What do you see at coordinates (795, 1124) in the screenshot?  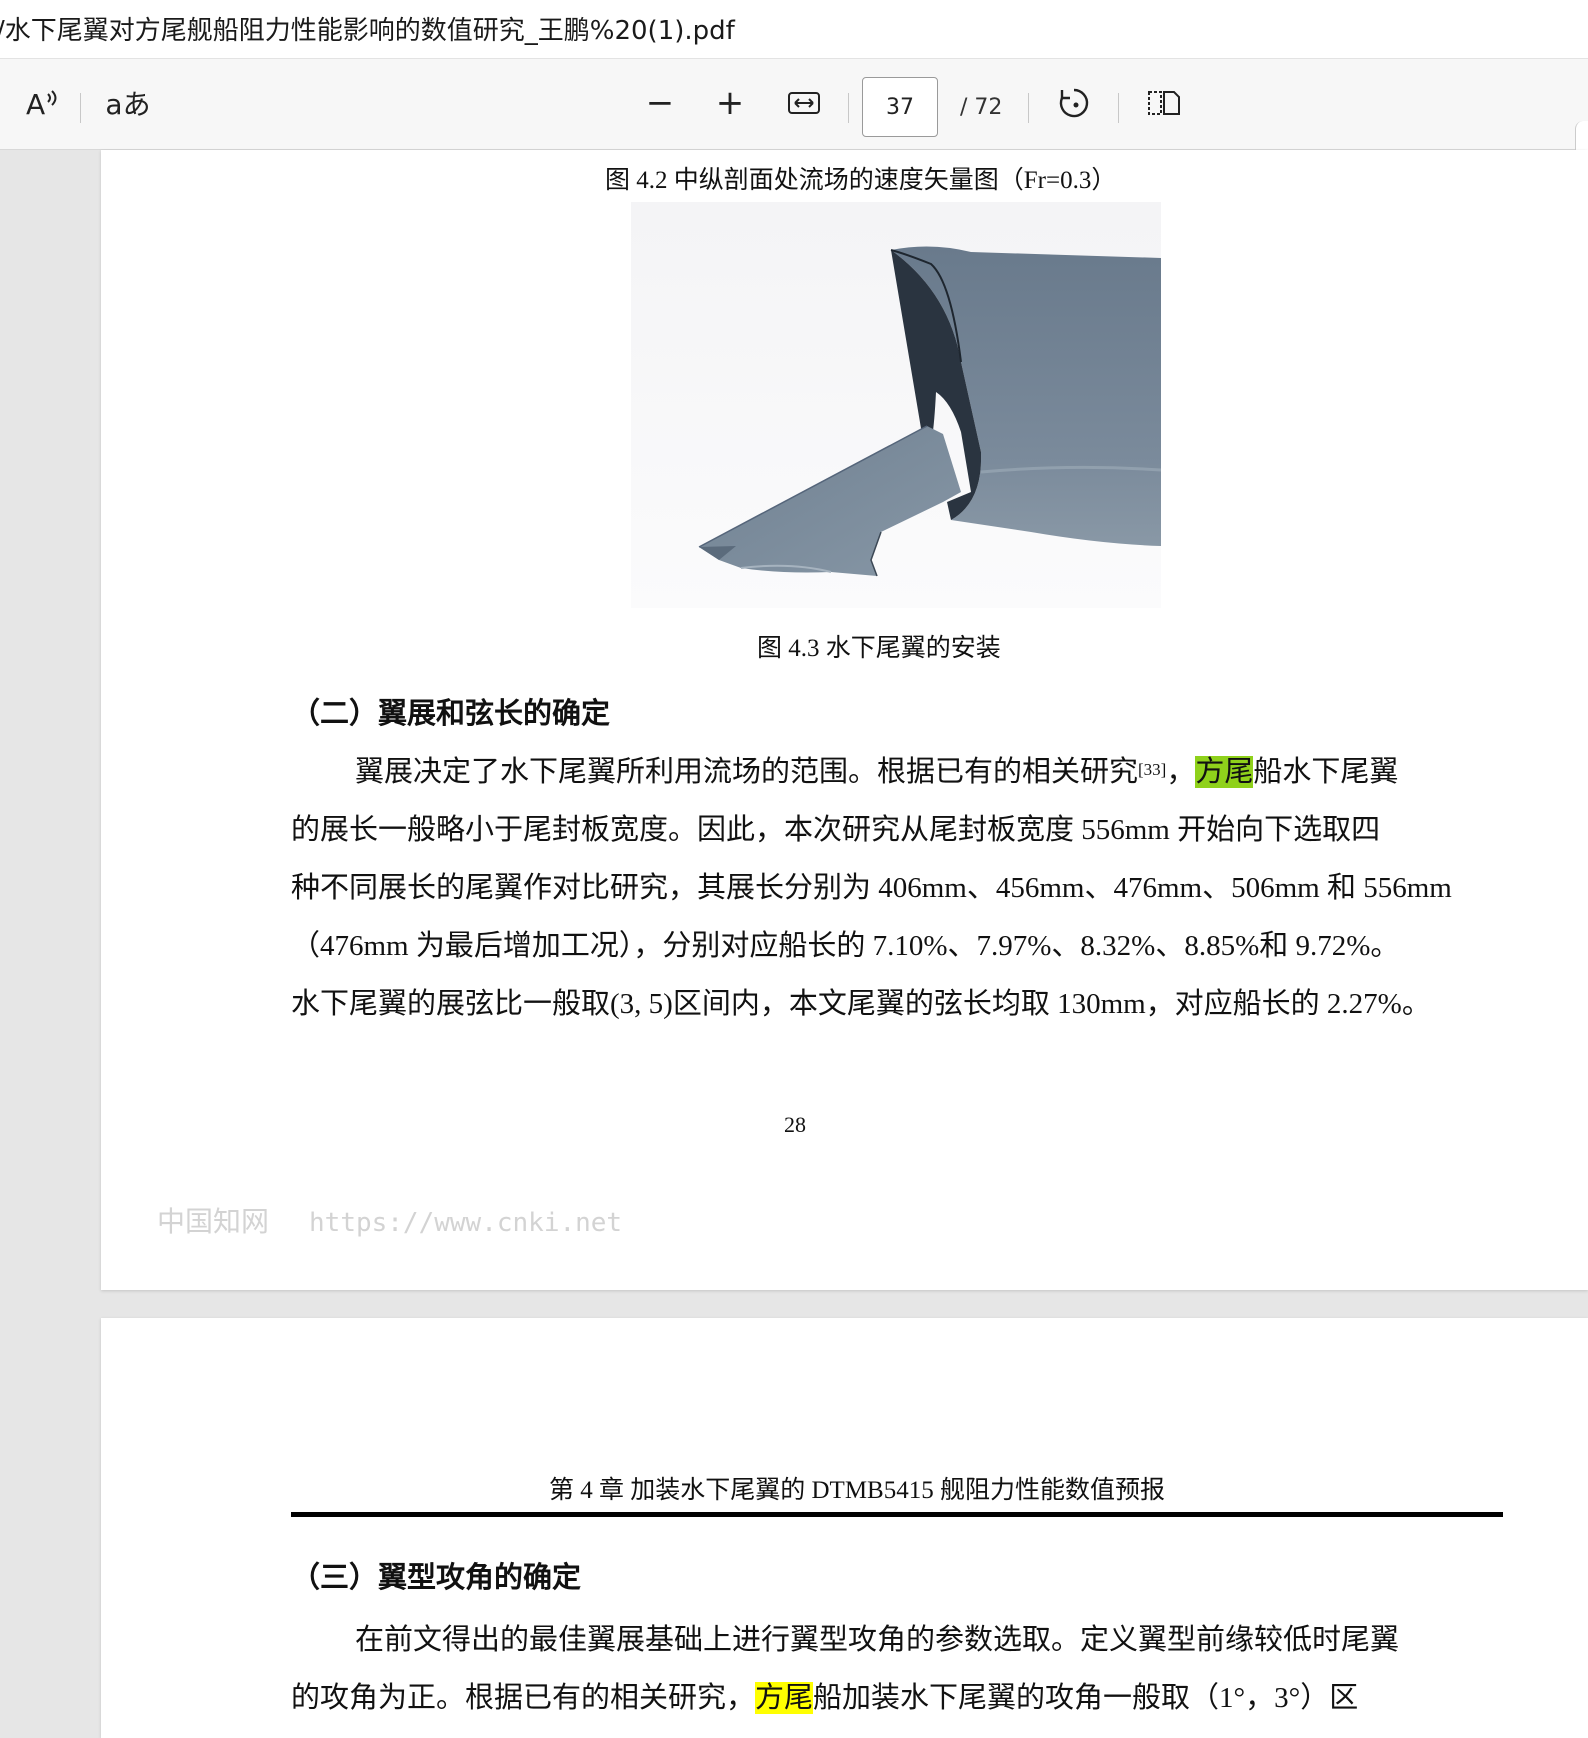 I see `page-number: 28` at bounding box center [795, 1124].